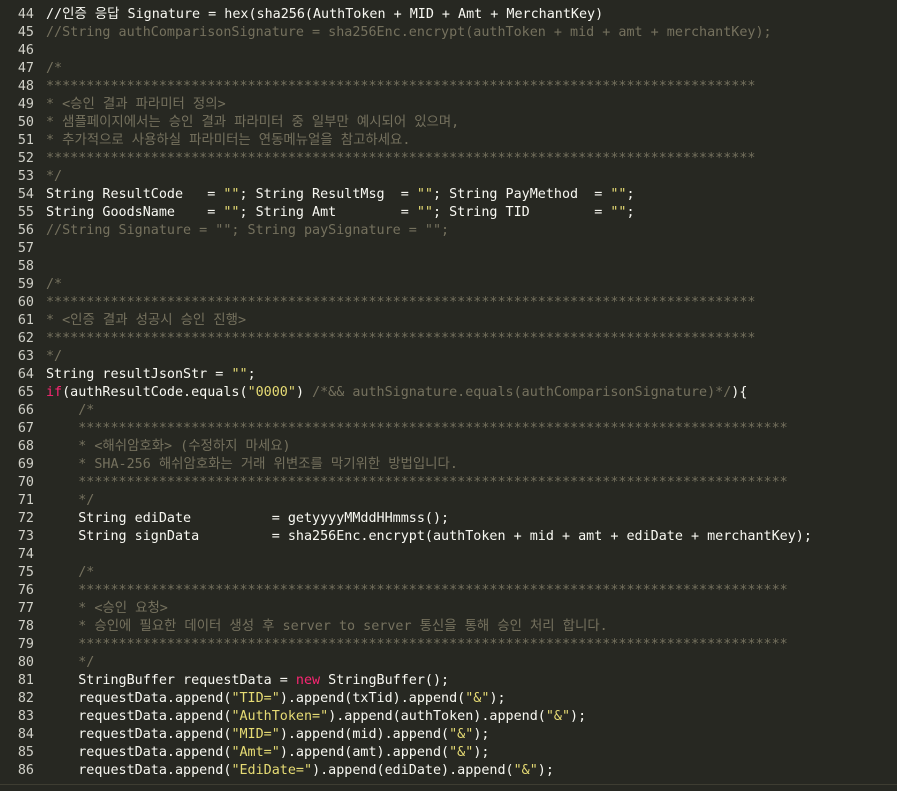 The height and width of the screenshot is (791, 897). Describe the element at coordinates (471, 375) in the screenshot. I see `code-line: String resultJsonStr = "";` at that location.